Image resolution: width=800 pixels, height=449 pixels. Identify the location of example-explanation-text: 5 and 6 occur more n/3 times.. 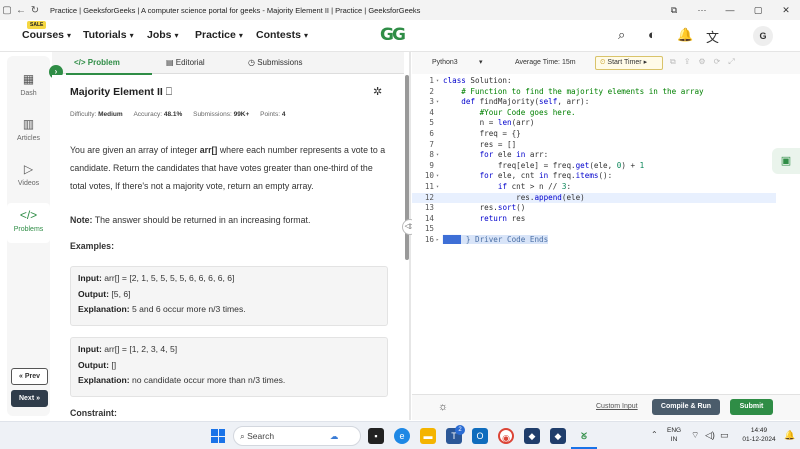
(187, 309).